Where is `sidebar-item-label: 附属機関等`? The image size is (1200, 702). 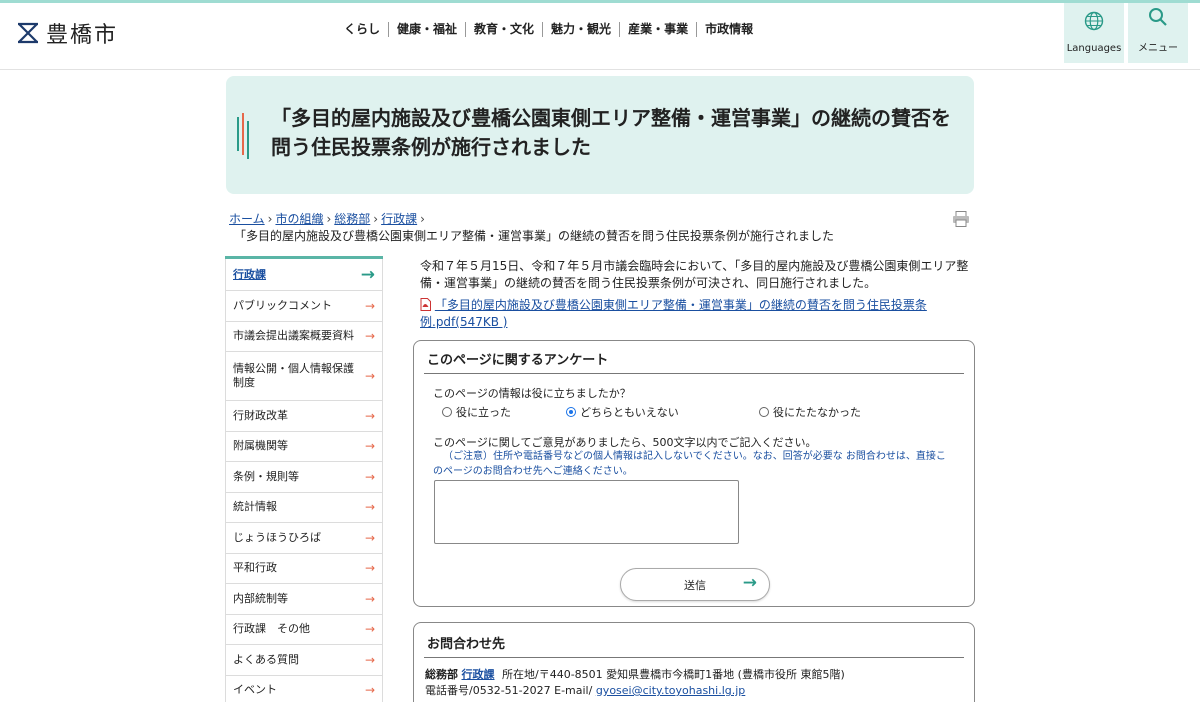 sidebar-item-label: 附属機関等 is located at coordinates (260, 446).